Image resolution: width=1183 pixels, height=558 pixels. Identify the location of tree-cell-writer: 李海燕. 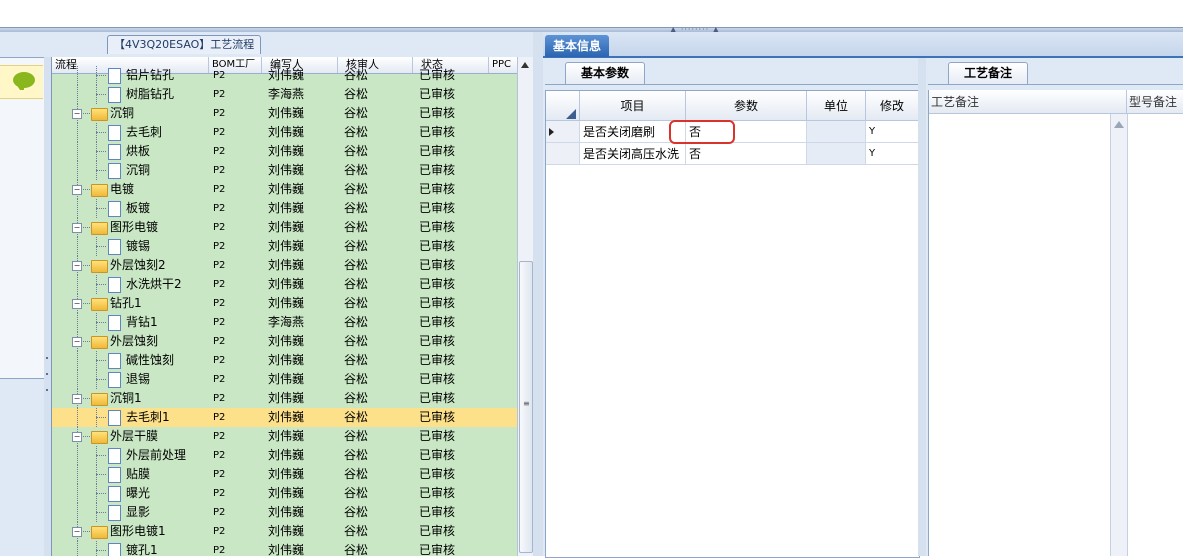
(286, 322).